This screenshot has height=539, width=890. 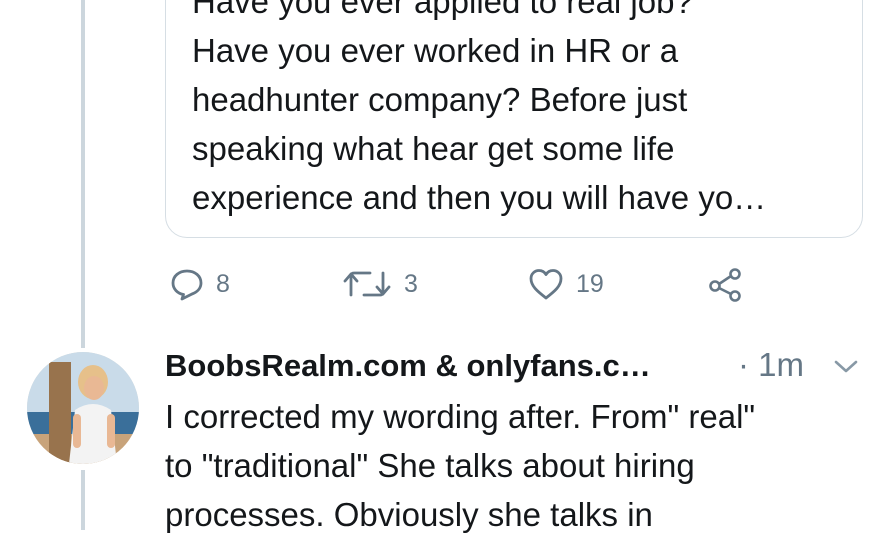 I want to click on avatar, so click(x=83, y=408).